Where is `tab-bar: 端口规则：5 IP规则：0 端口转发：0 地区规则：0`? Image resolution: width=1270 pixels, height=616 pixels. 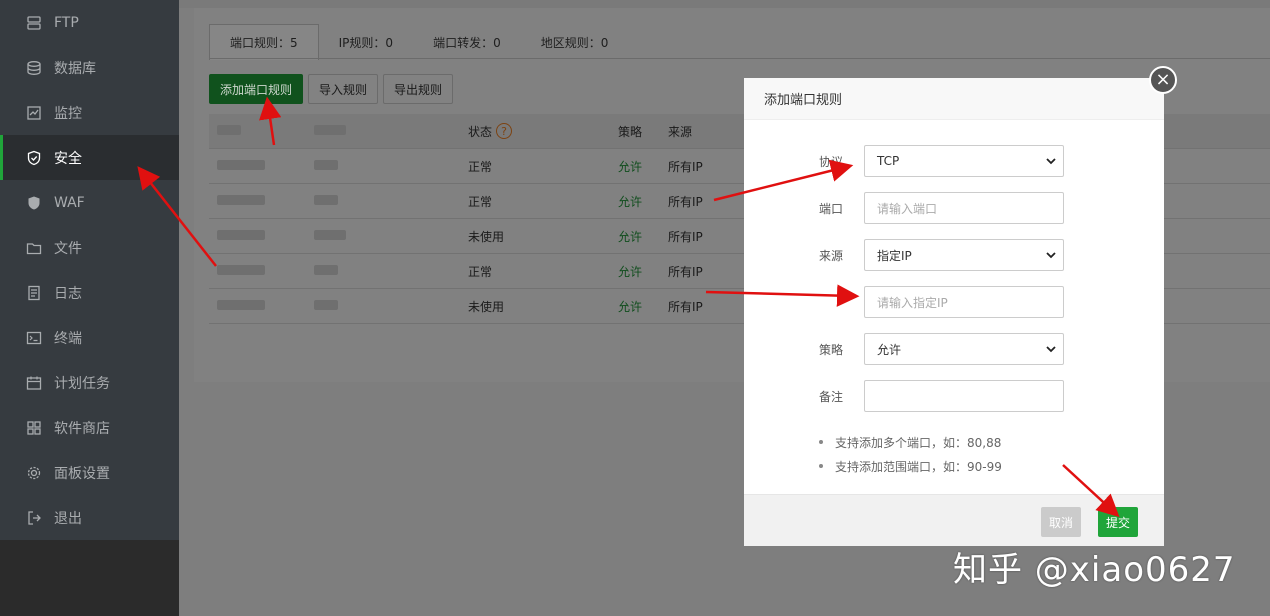
tab-bar: 端口规则：5 IP规则：0 端口转发：0 地区规则：0 is located at coordinates (418, 42).